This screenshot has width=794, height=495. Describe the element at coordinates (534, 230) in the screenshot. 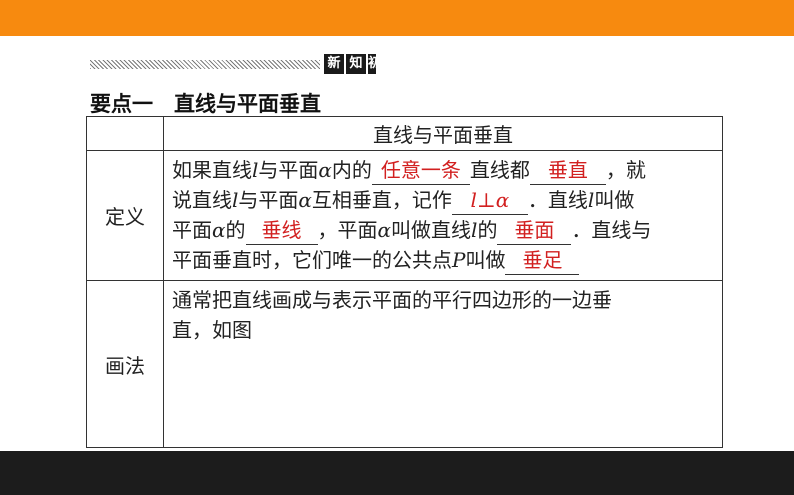

I see `answer-blank: 垂面` at that location.